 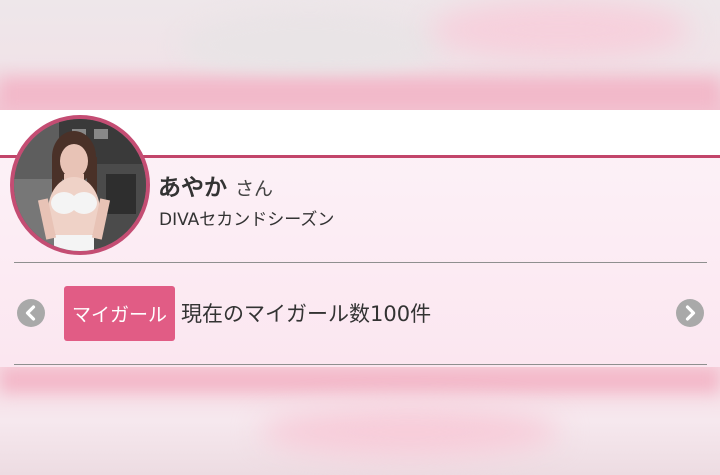 I want to click on prev-button, so click(x=31, y=313).